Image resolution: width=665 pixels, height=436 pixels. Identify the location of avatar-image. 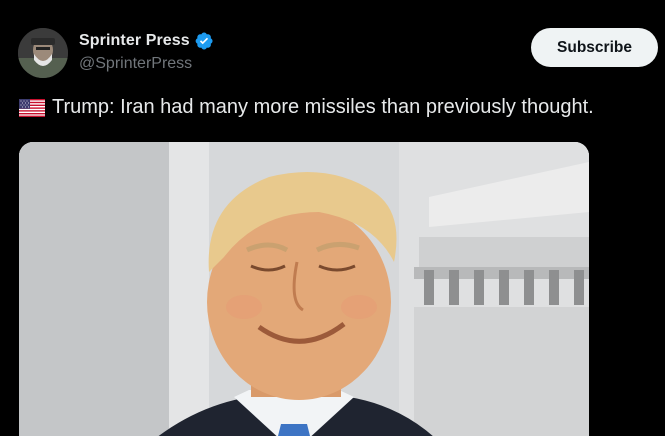
(43, 53).